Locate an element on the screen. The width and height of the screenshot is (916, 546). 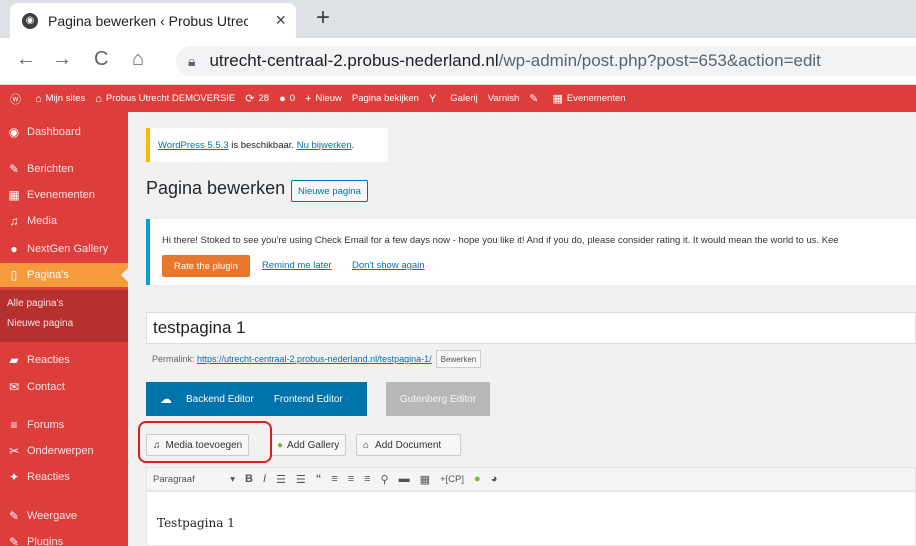
adminbar-item: Y is located at coordinates (434, 99).